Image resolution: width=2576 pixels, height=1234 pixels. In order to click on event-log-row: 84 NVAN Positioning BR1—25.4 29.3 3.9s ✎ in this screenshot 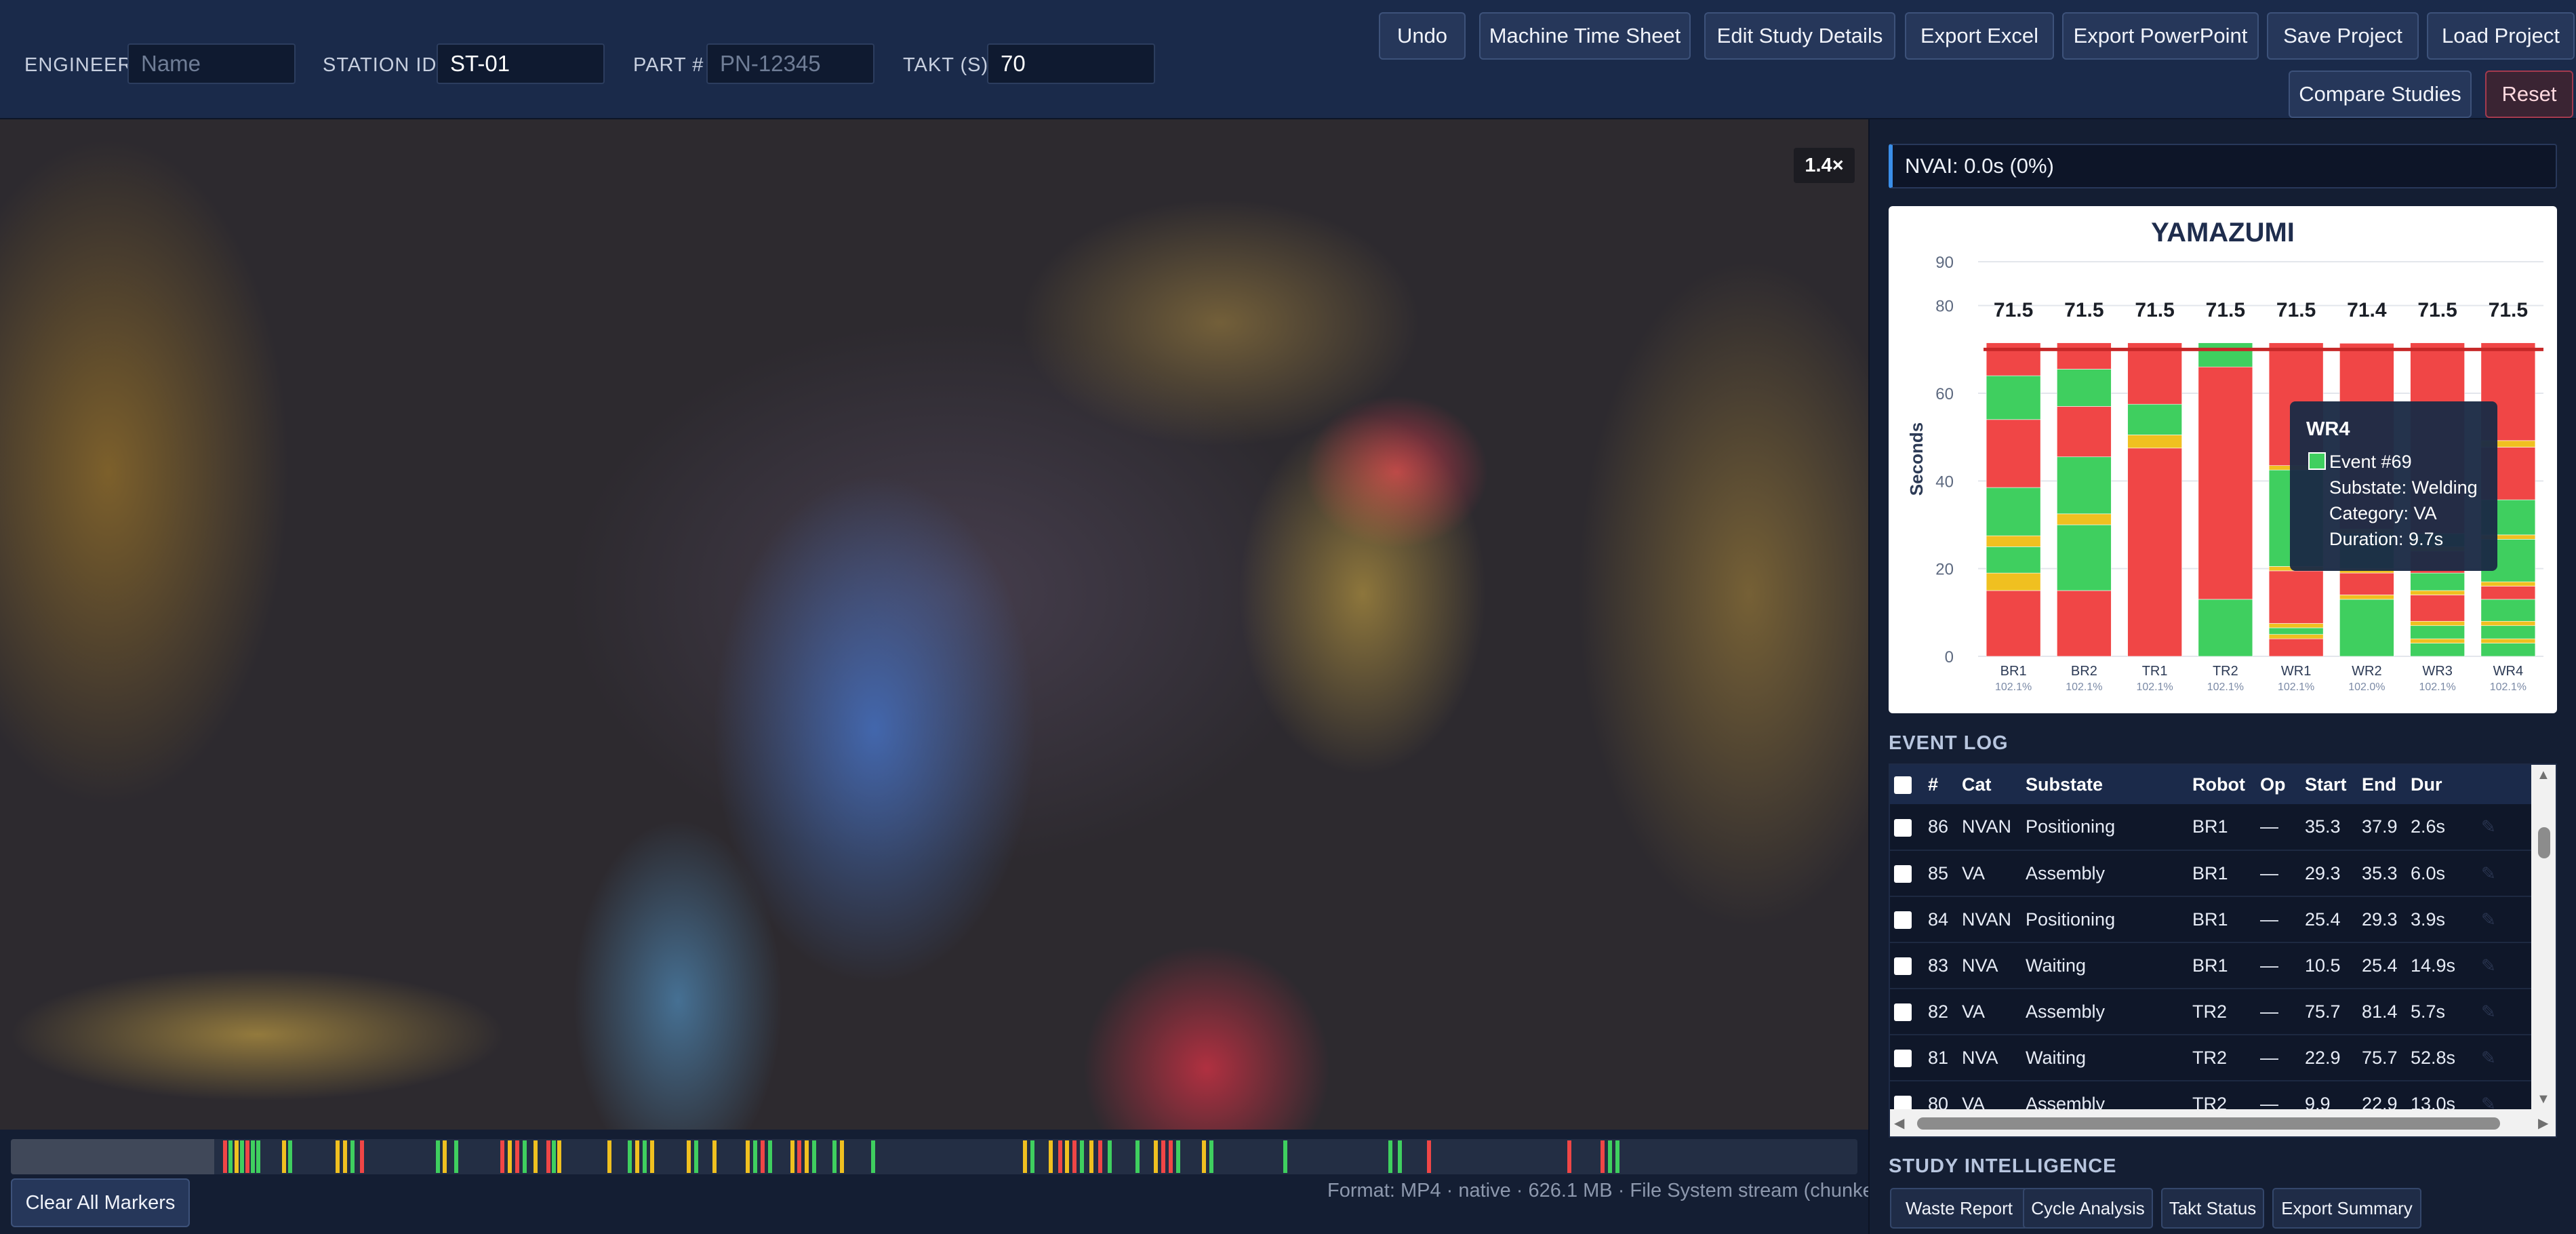, I will do `click(2210, 920)`.